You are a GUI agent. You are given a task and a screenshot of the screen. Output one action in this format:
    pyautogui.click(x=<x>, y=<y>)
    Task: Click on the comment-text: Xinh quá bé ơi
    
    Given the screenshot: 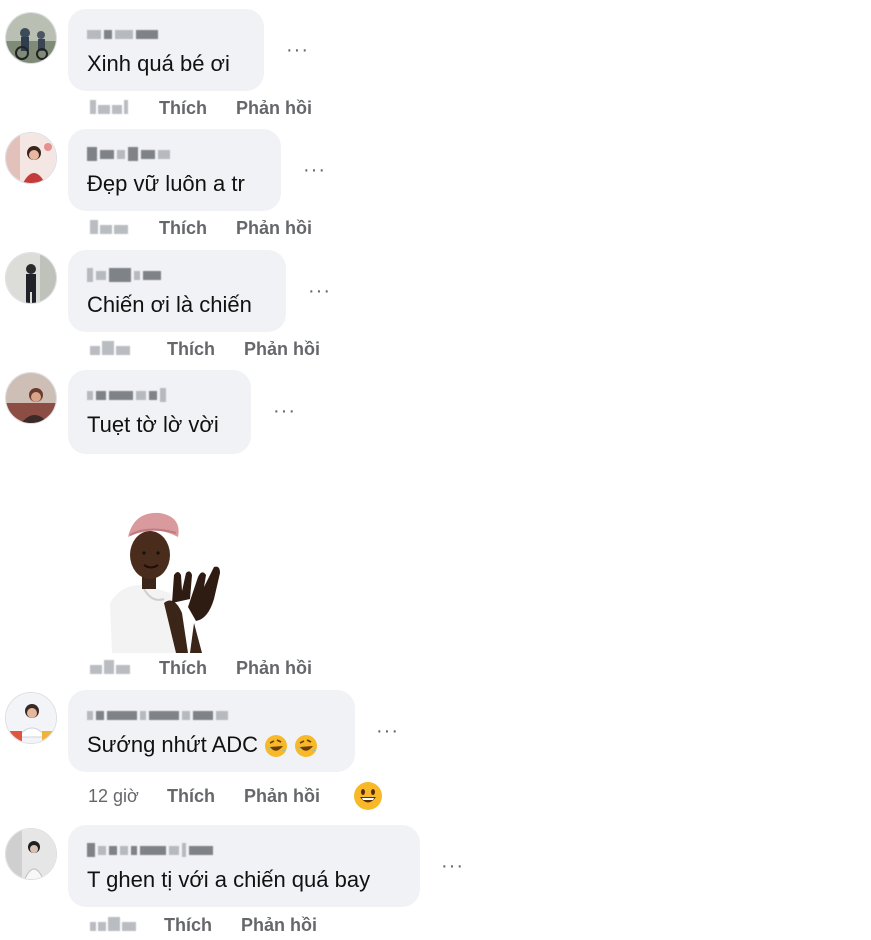 What is the action you would take?
    pyautogui.click(x=158, y=63)
    